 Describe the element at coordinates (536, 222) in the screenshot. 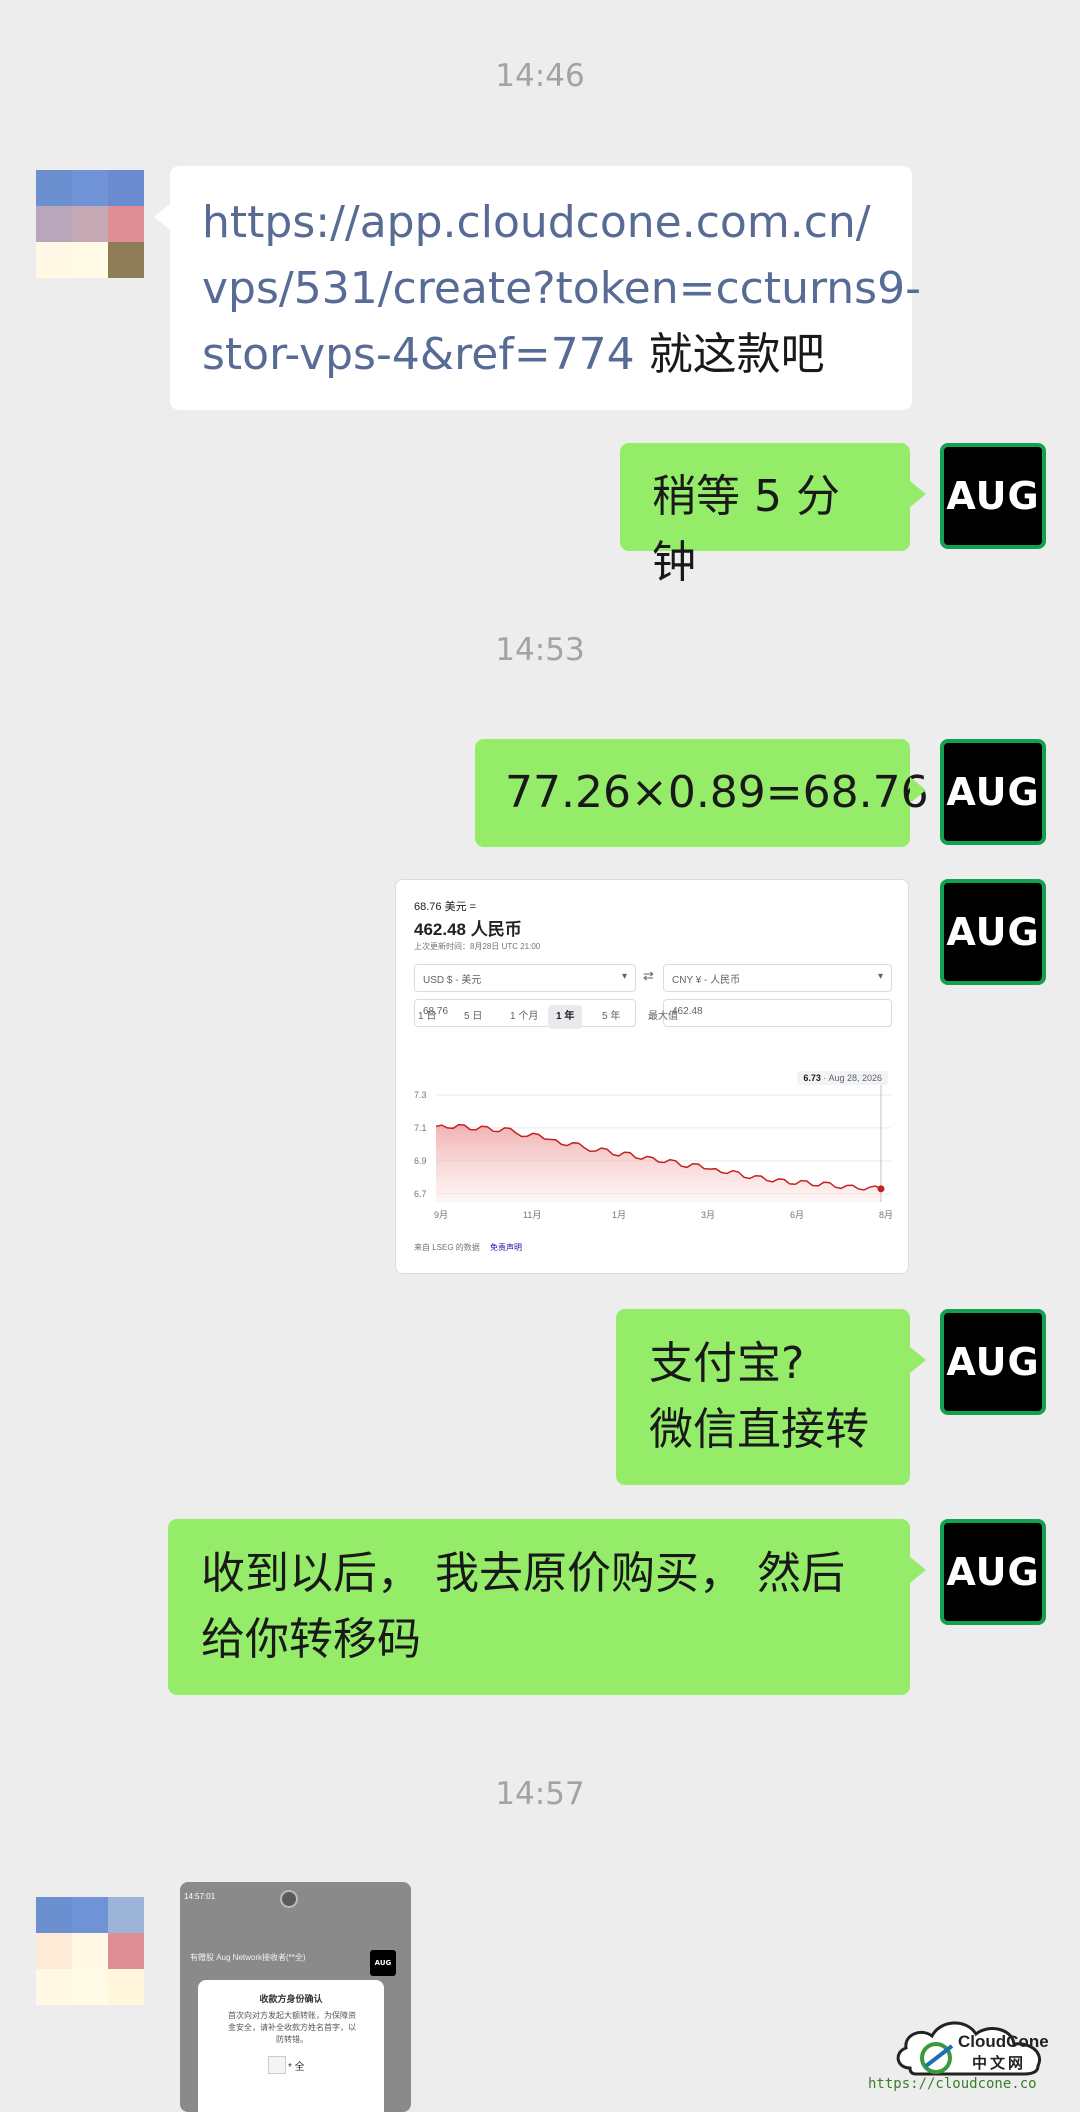

I see `message-link-url: https://app.cloudcone.com.cn/` at that location.